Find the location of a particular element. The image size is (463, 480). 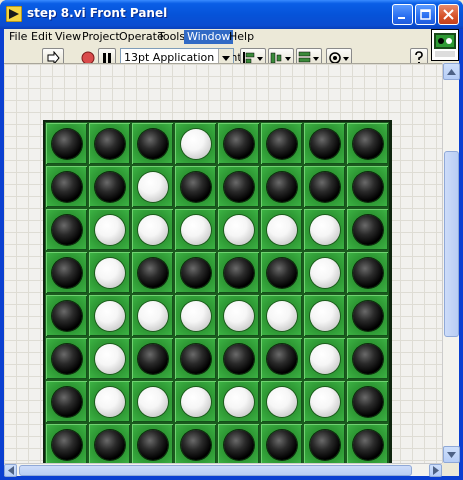

close-button is located at coordinates (448, 14).